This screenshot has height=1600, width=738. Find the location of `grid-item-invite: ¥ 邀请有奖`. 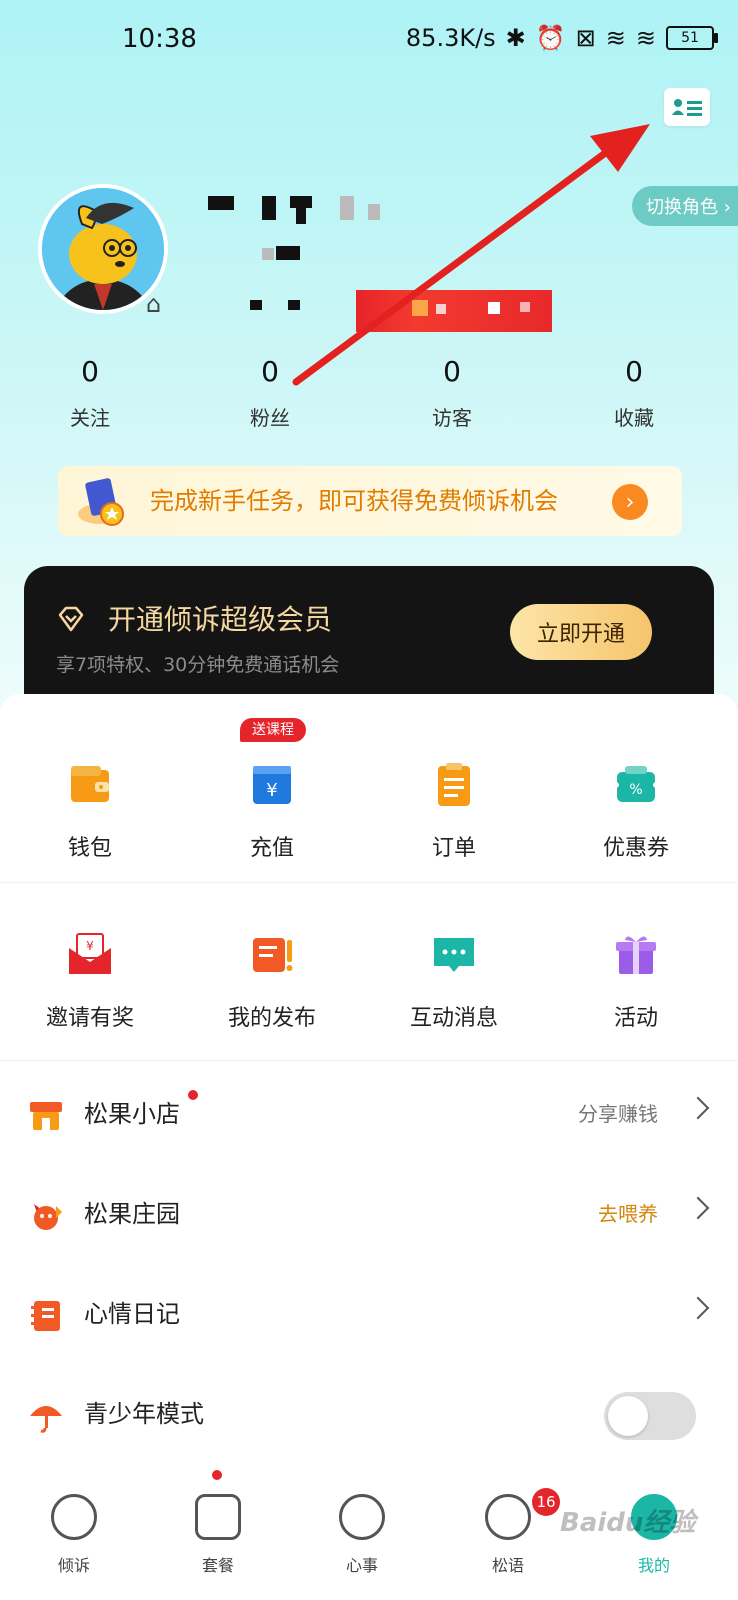

grid-item-invite: ¥ 邀请有奖 is located at coordinates (90, 981).